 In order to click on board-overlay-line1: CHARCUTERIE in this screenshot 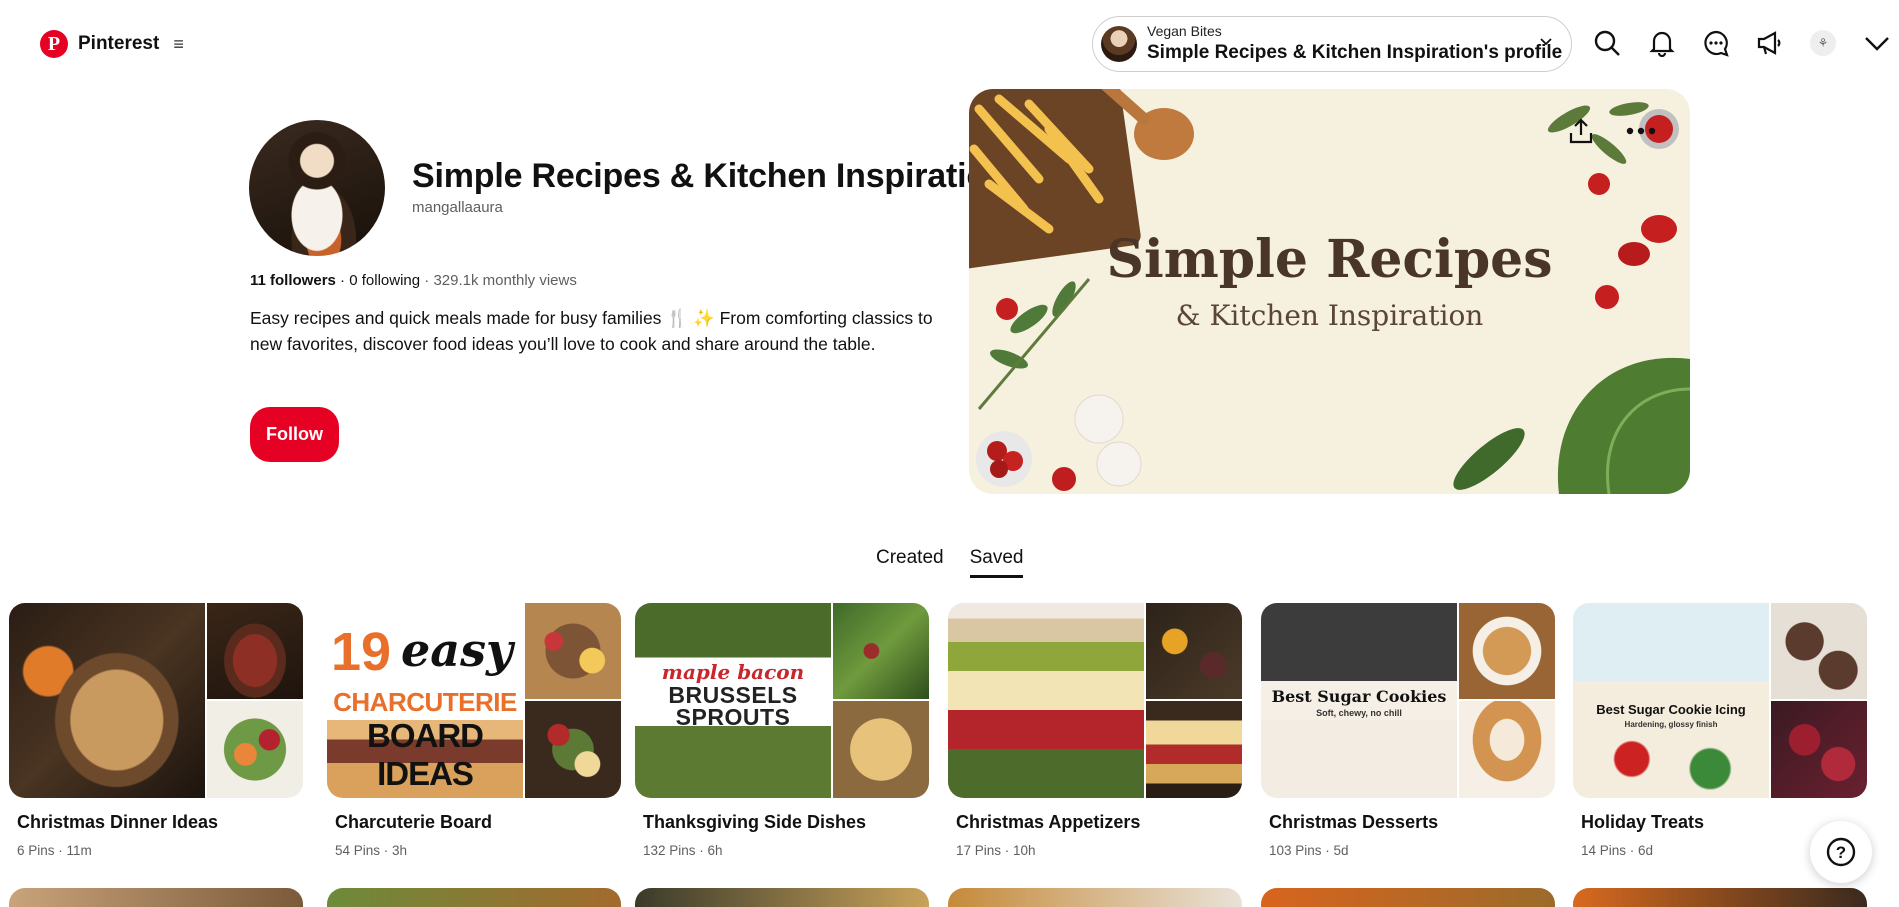, I will do `click(425, 702)`.